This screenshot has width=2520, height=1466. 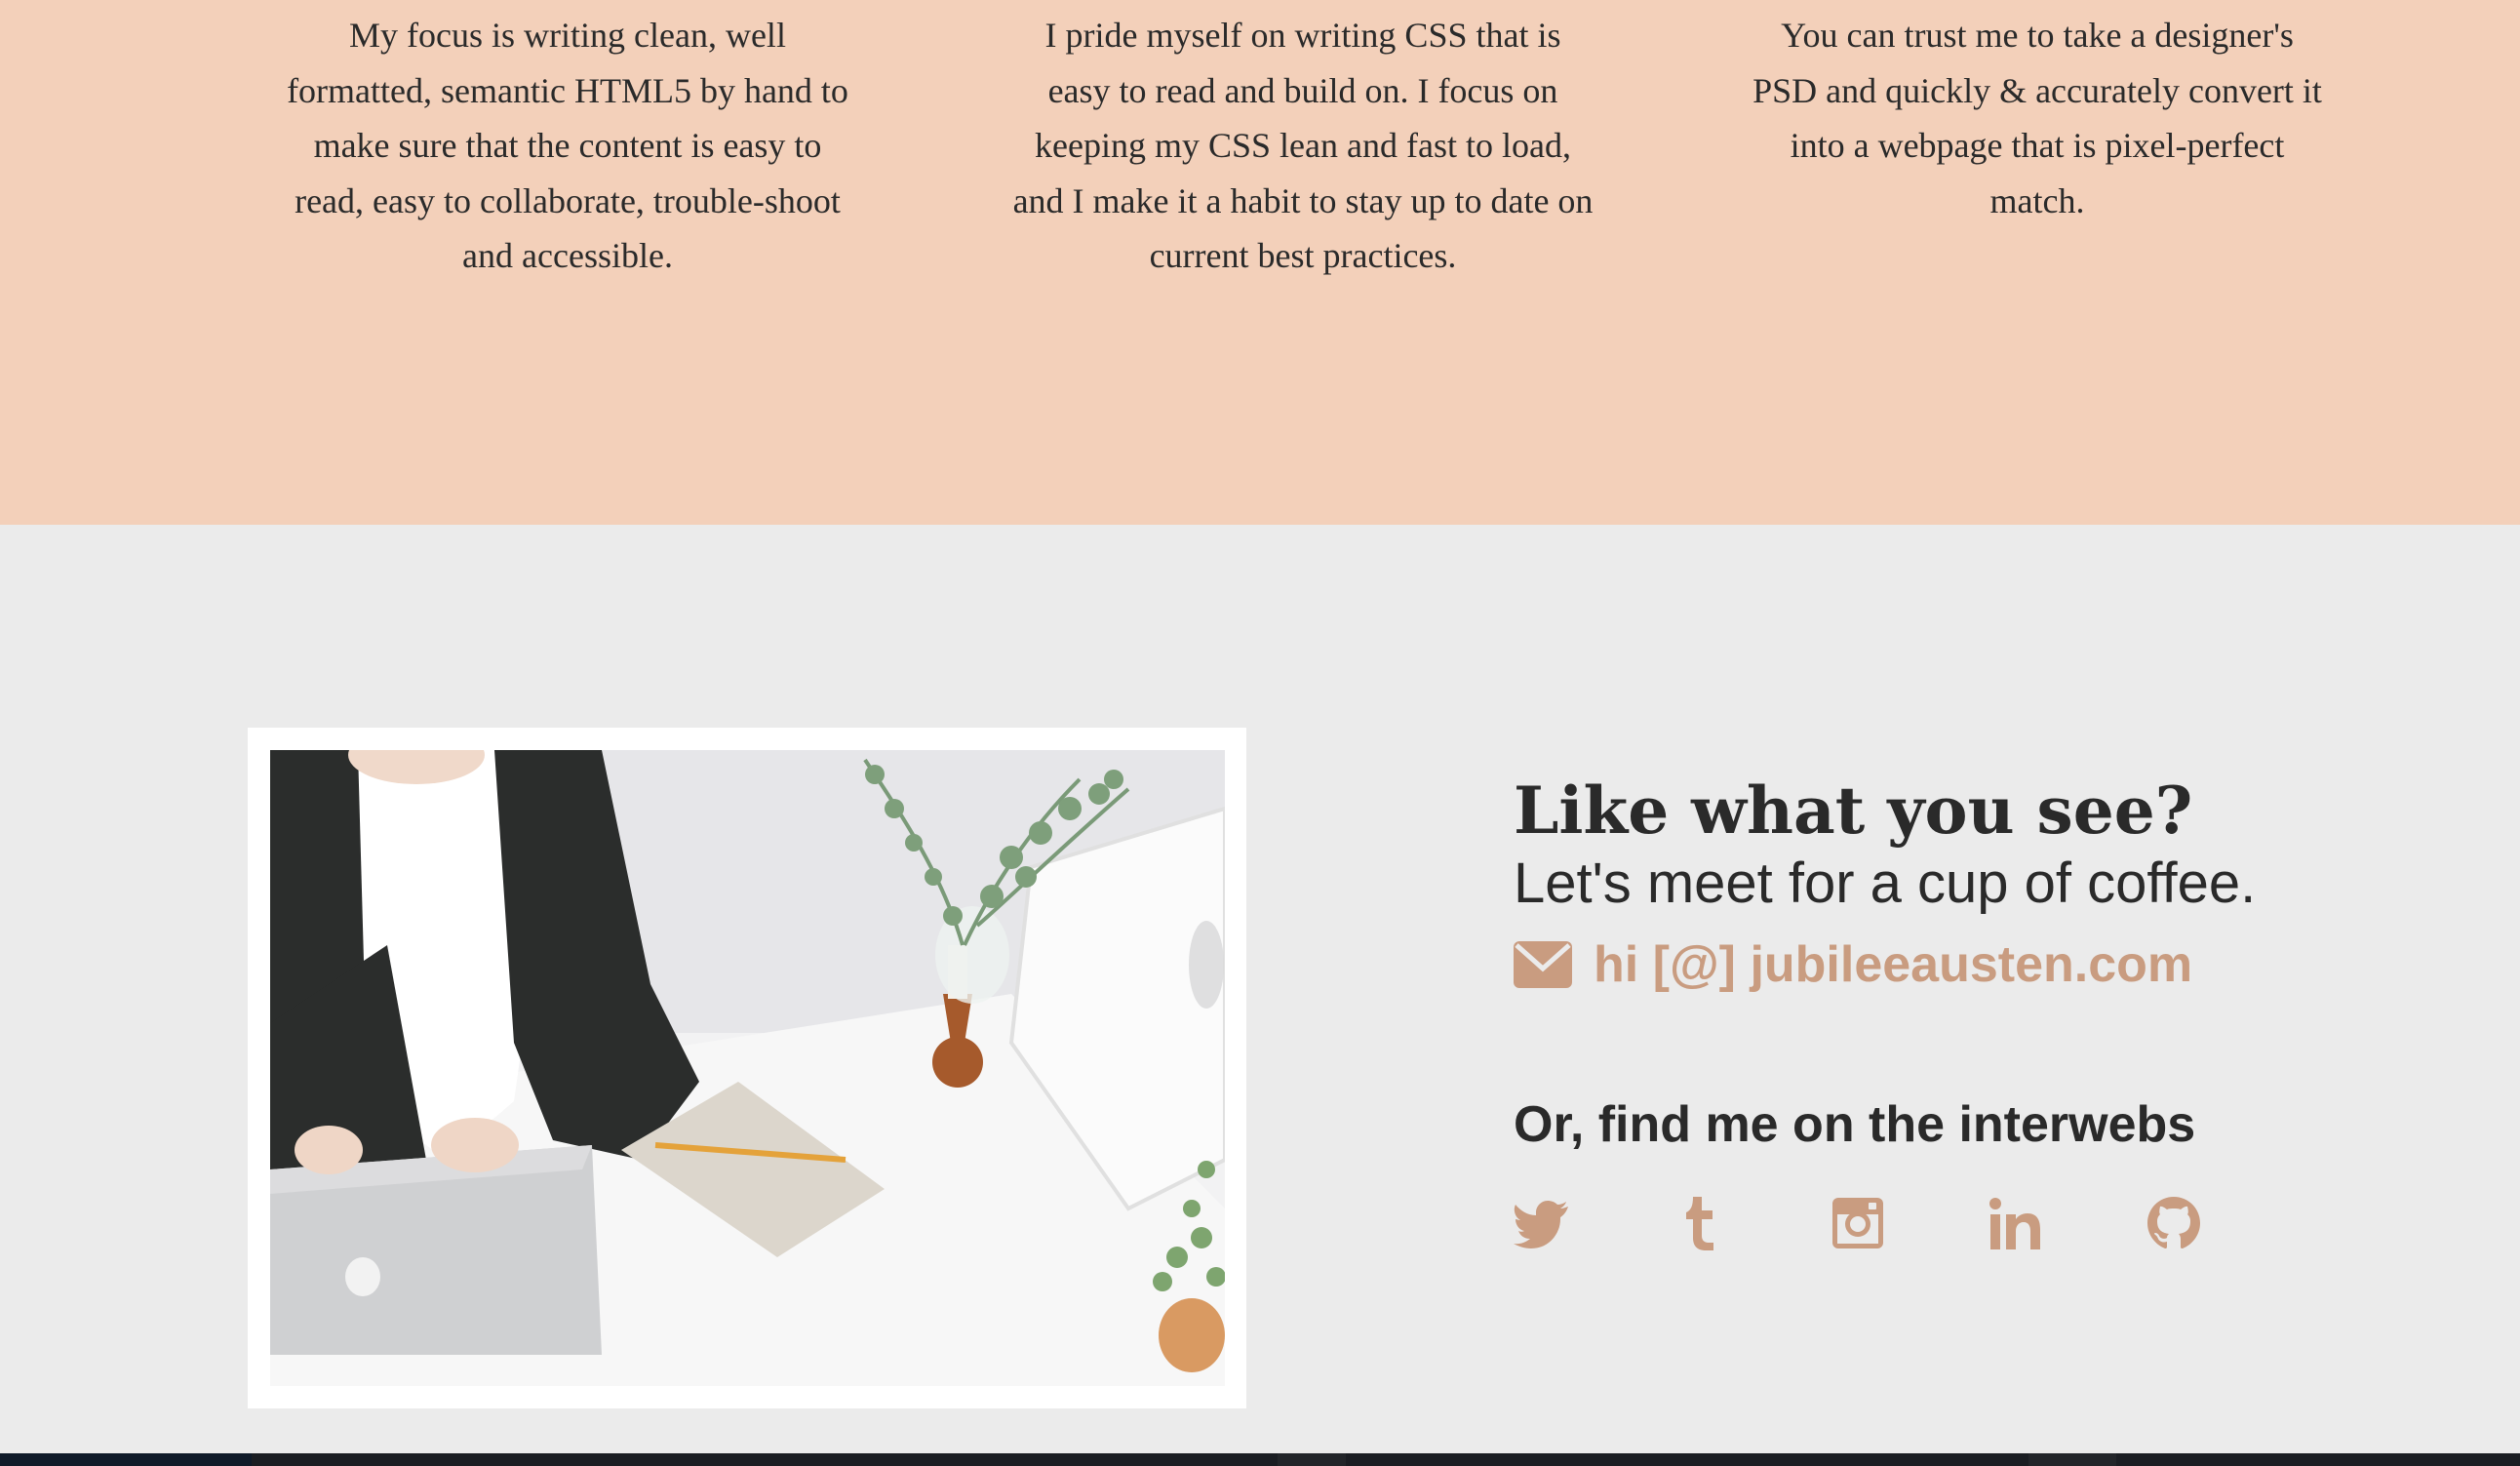 I want to click on social-heading: Or, find me on the interwebs, so click(x=1855, y=1124).